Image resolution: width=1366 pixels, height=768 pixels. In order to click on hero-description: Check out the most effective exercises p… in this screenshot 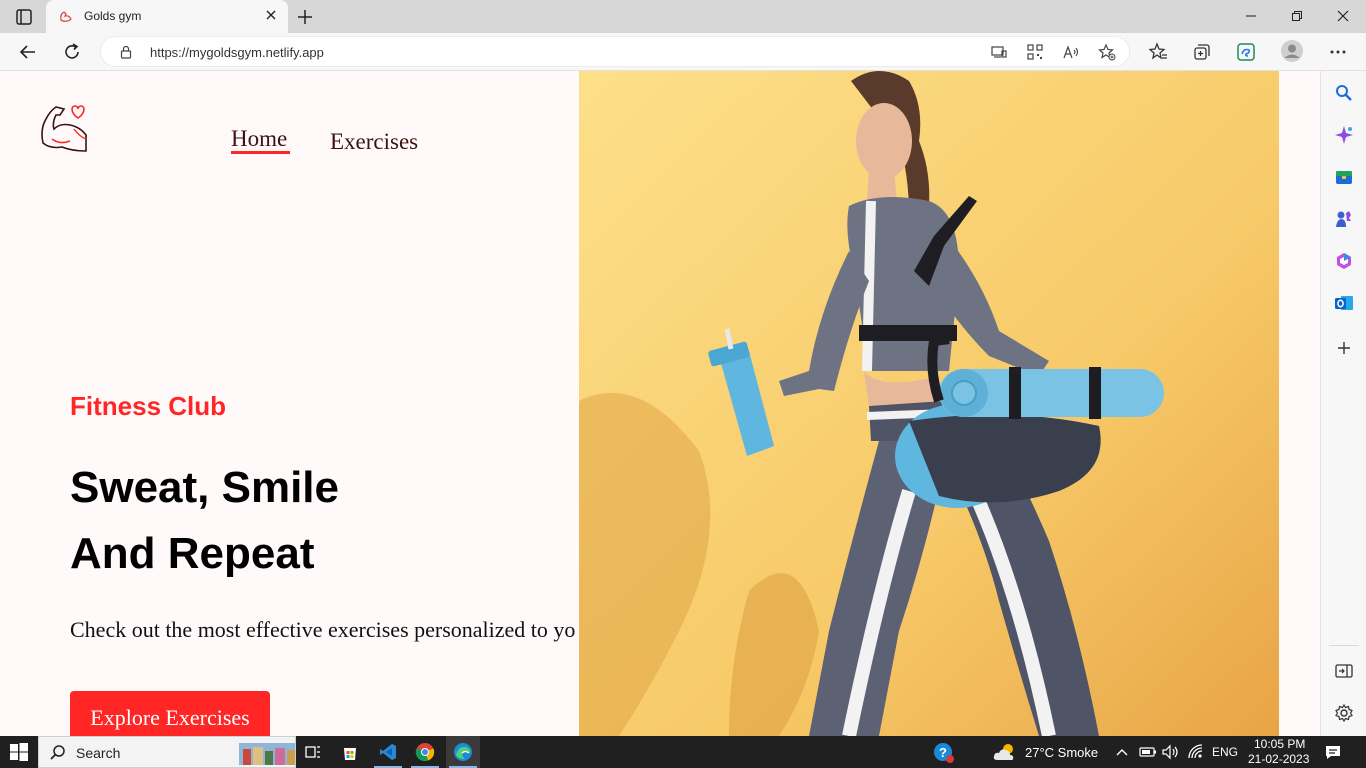, I will do `click(323, 629)`.